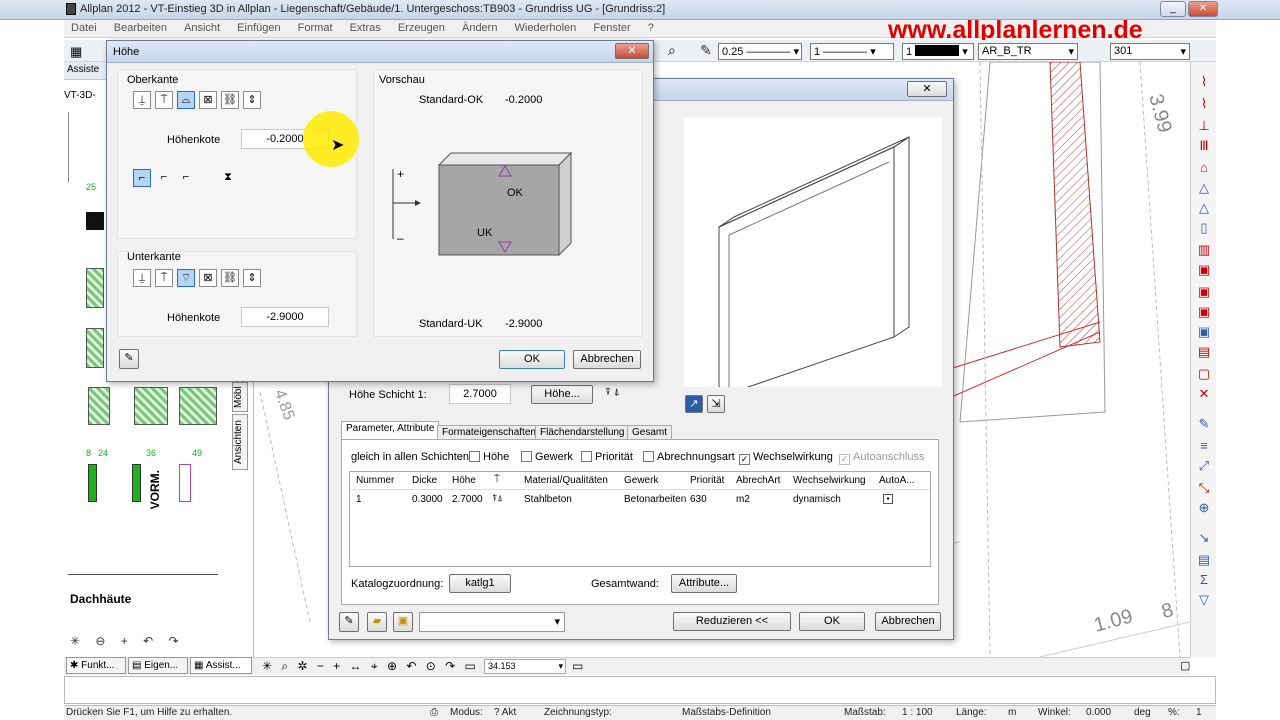 The width and height of the screenshot is (1280, 720). I want to click on menu-extras: Extras, so click(365, 28).